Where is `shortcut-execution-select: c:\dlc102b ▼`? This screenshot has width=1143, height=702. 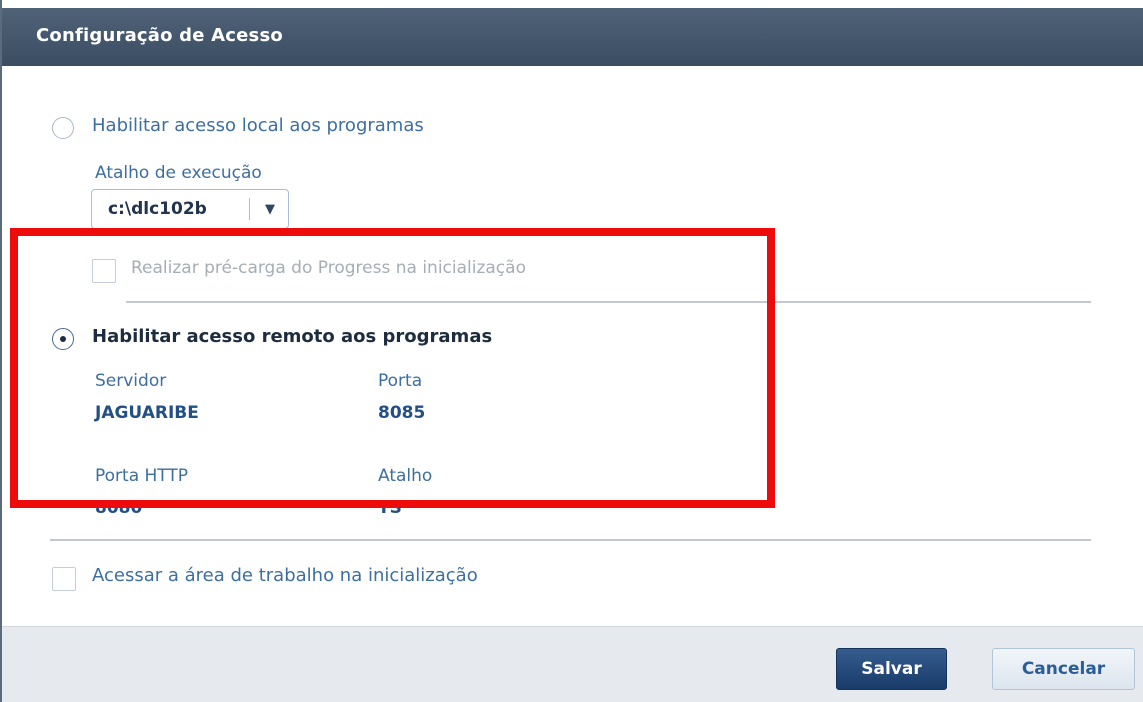 shortcut-execution-select: c:\dlc102b ▼ is located at coordinates (190, 209).